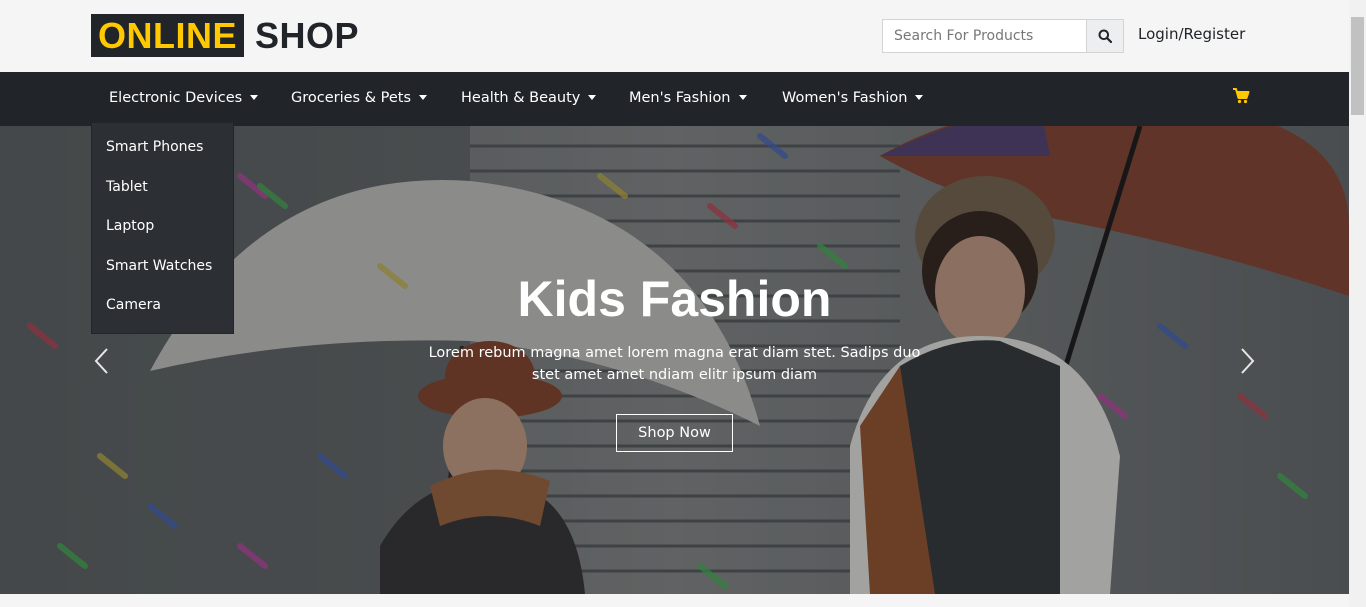  What do you see at coordinates (1241, 96) in the screenshot?
I see `shopping-cart-icon` at bounding box center [1241, 96].